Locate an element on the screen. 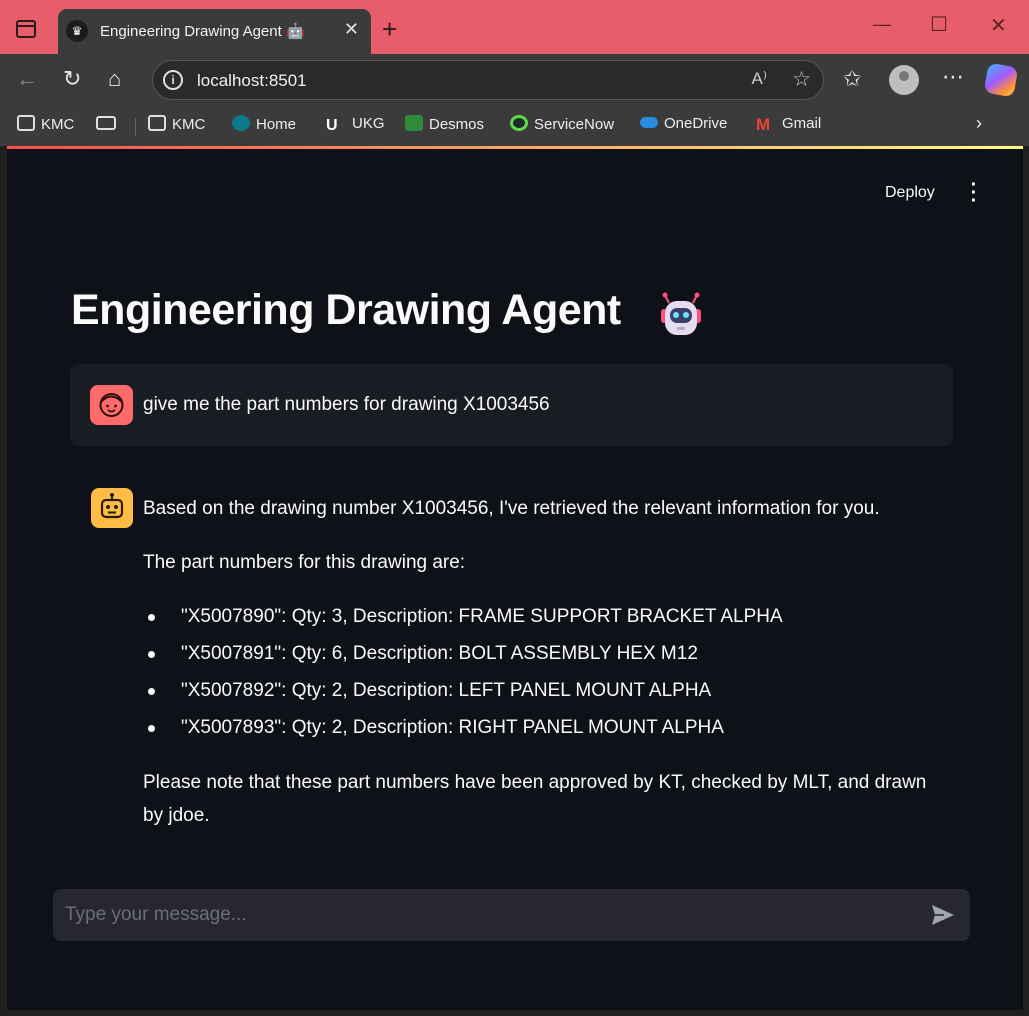 Image resolution: width=1029 pixels, height=1016 pixels. home-icon: ⌂ is located at coordinates (114, 79).